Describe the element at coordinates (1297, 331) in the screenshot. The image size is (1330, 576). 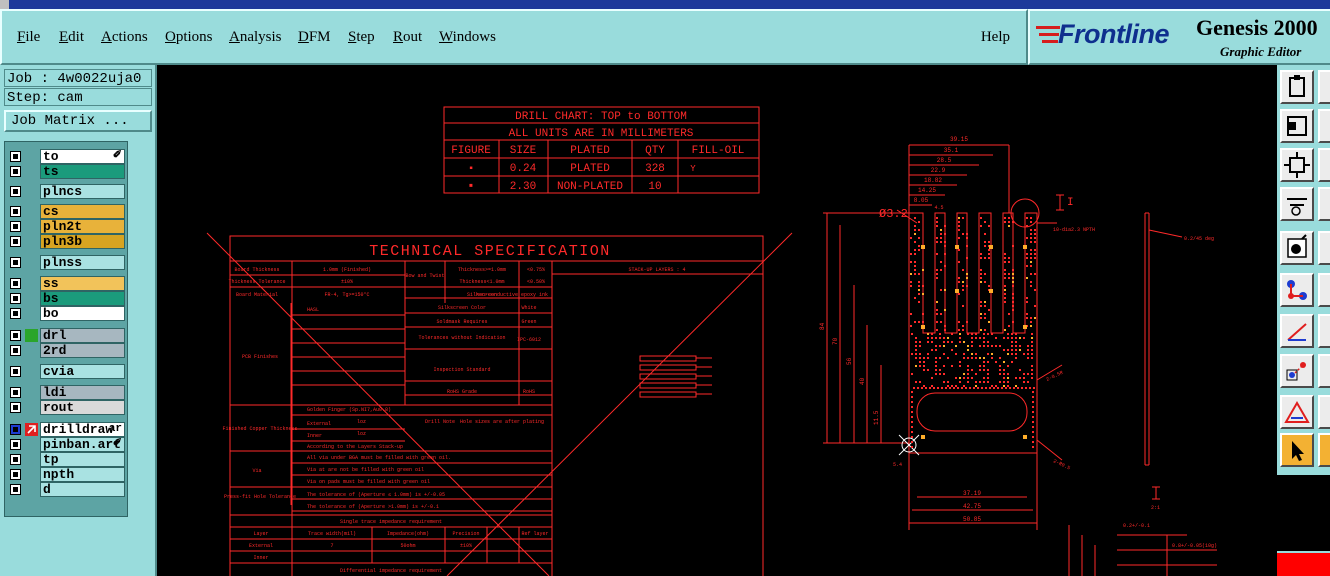
I see `measure-icon` at that location.